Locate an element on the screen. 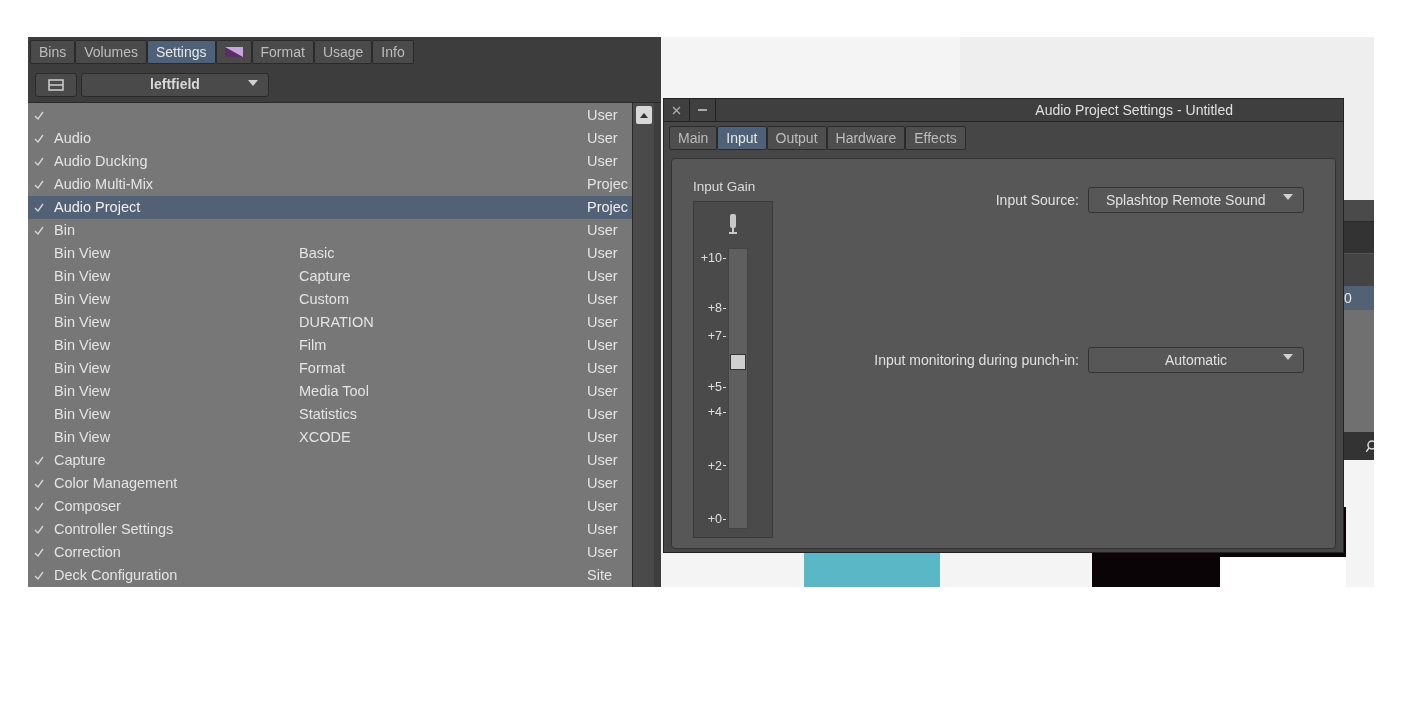 The width and height of the screenshot is (1408, 708). settings-row: Capture User is located at coordinates (330, 460).